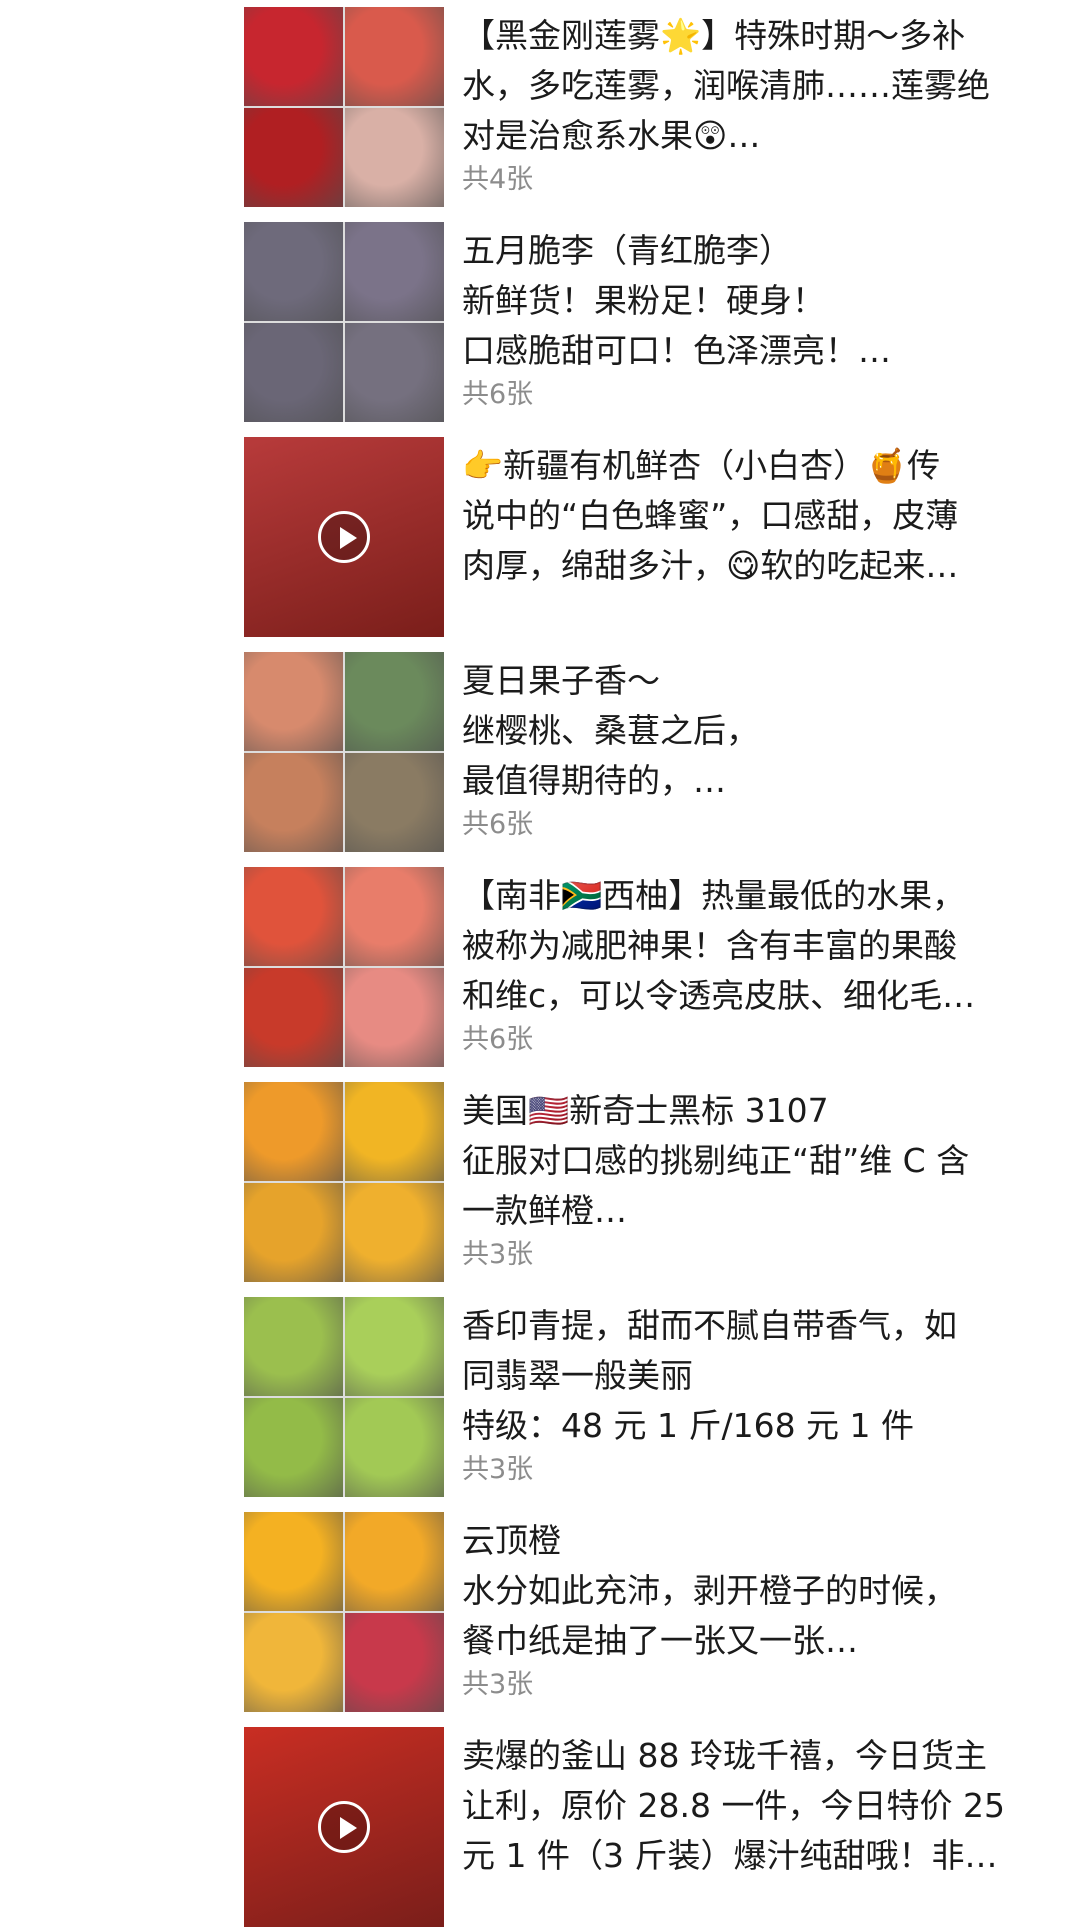  I want to click on image-count: 共4张, so click(498, 179).